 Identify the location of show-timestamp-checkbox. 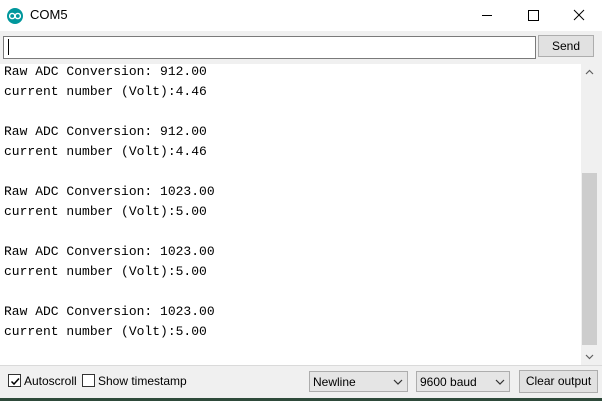
(88, 380).